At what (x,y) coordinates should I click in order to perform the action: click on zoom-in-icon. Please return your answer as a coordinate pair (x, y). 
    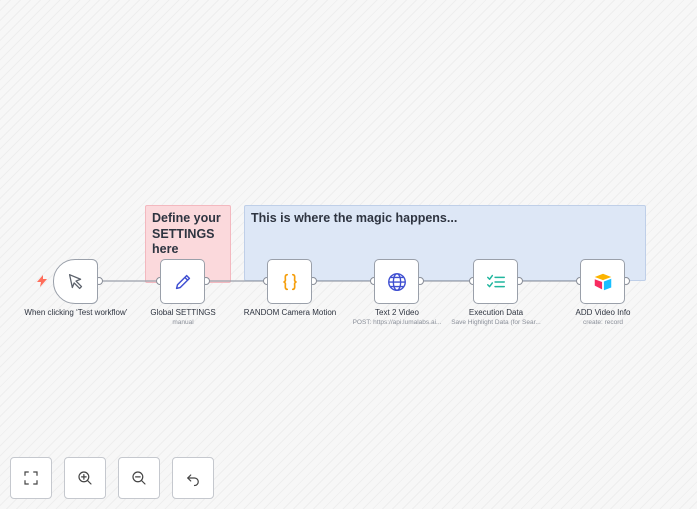
    Looking at the image, I should click on (85, 478).